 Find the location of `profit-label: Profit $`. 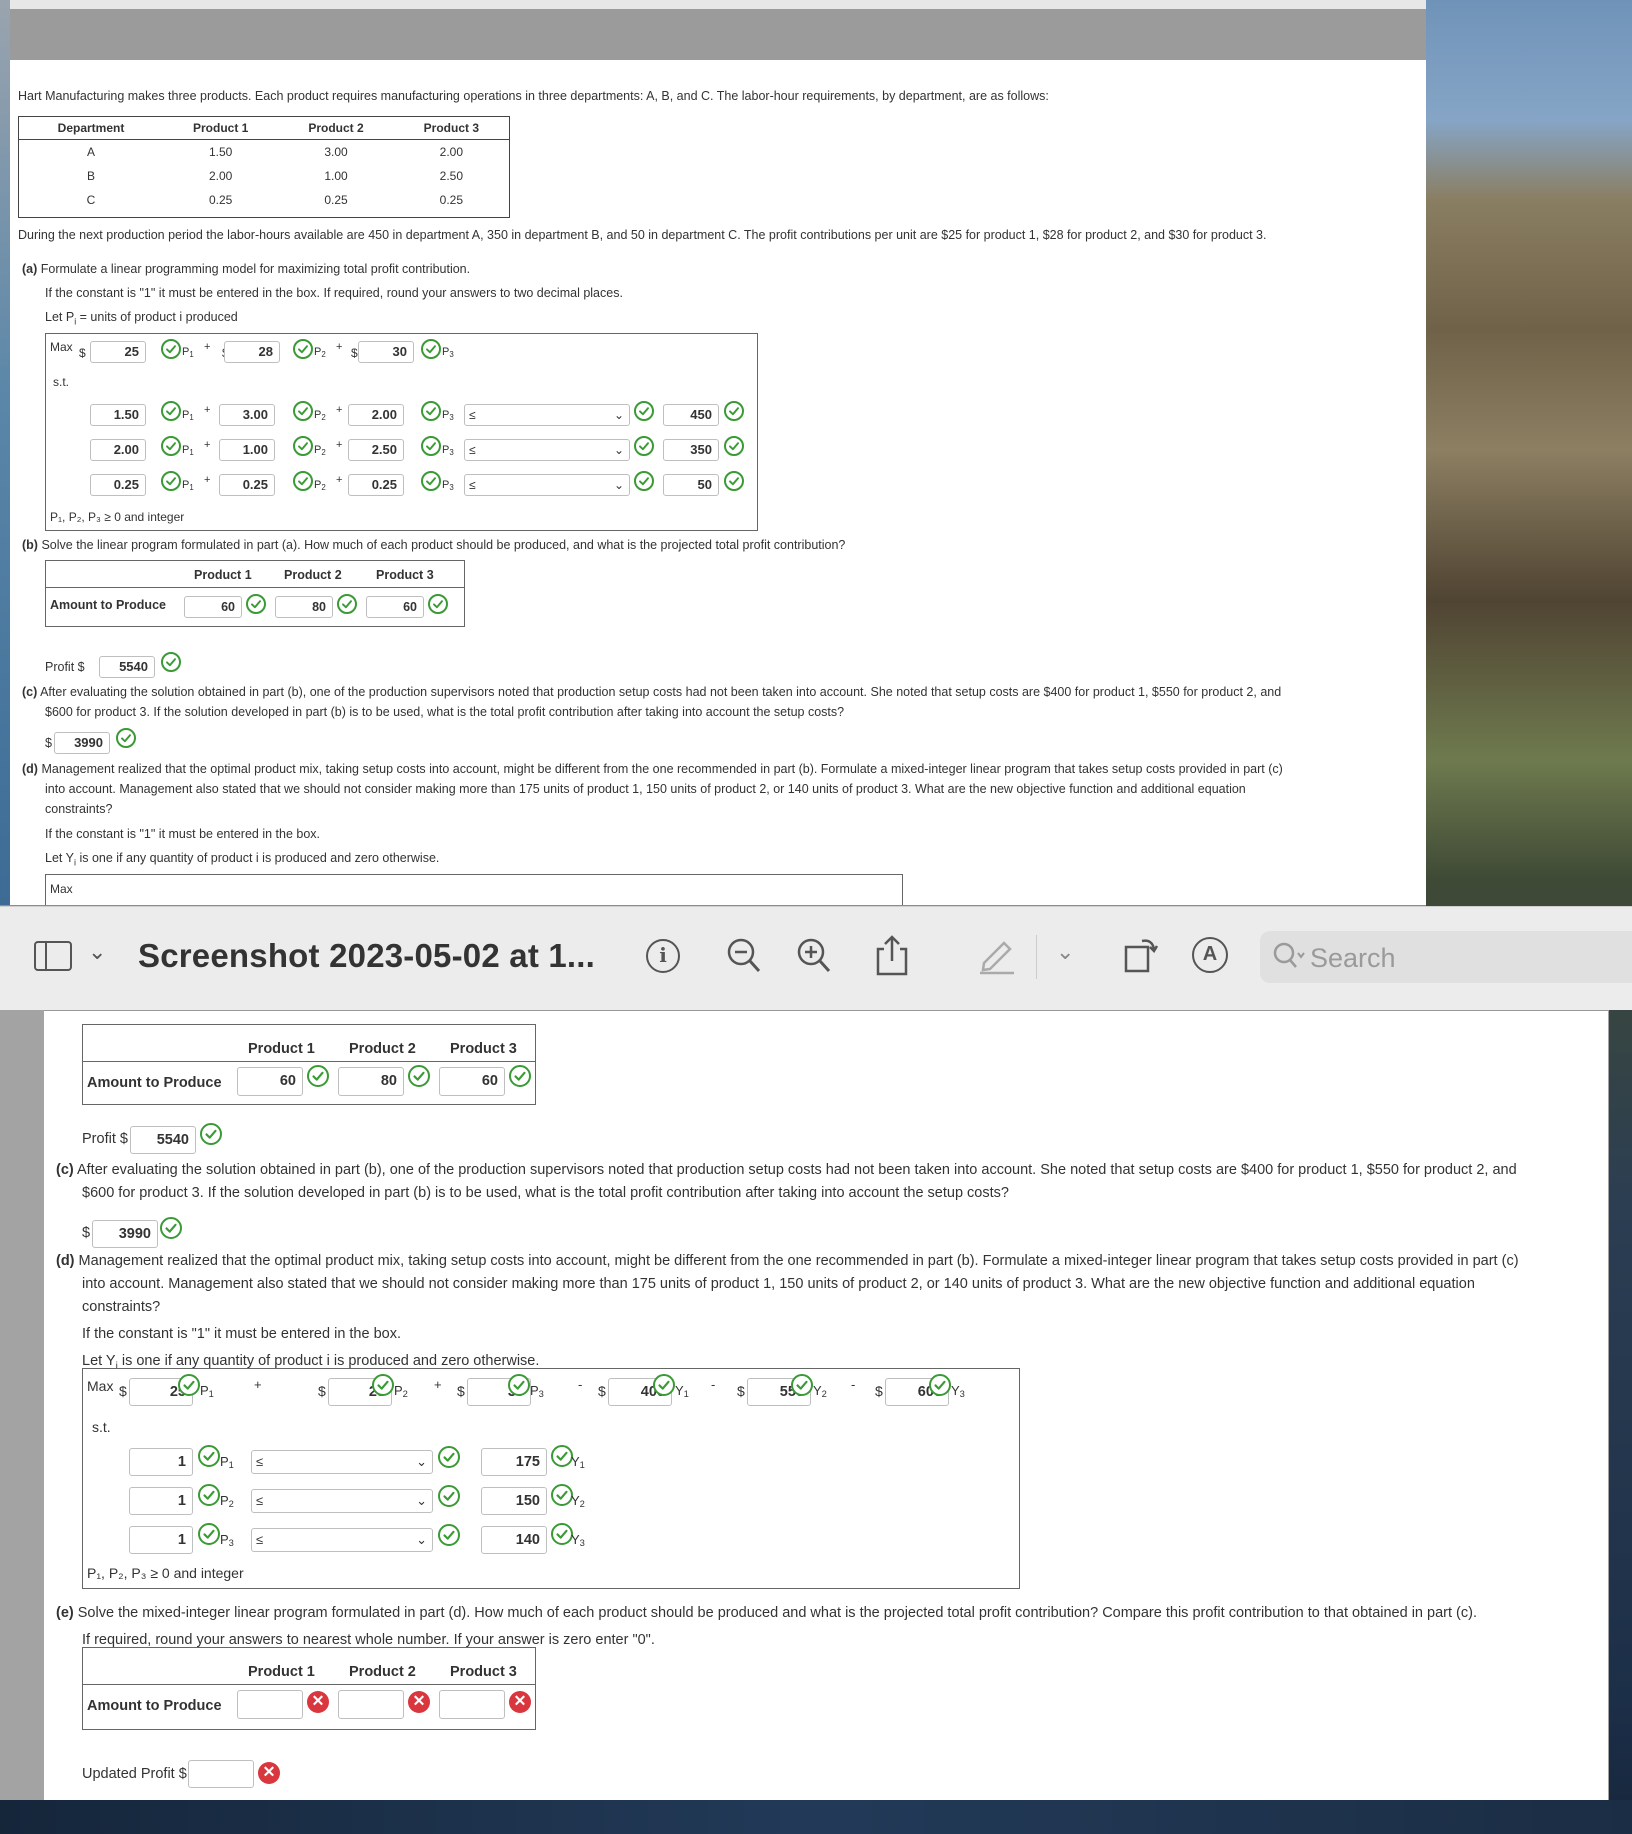

profit-label: Profit $ is located at coordinates (105, 1139).